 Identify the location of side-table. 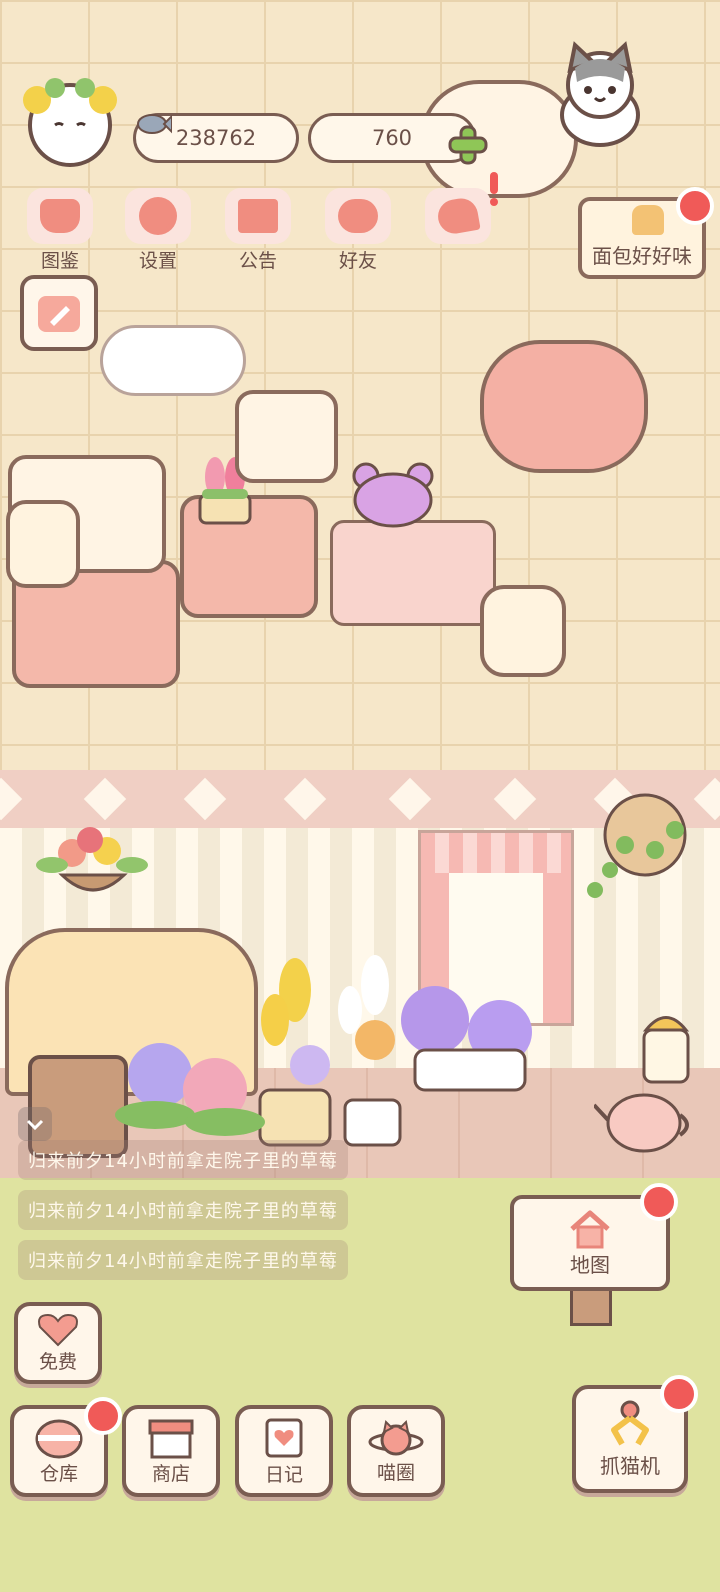
(413, 573).